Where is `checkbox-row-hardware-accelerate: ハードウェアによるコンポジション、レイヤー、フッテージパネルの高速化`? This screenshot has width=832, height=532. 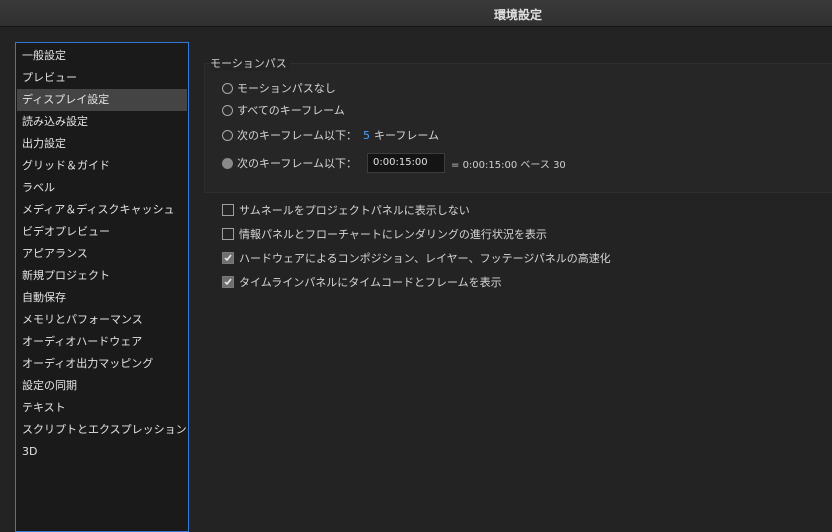
checkbox-row-hardware-accelerate: ハードウェアによるコンポジション、レイヤー、フッテージパネルの高速化 is located at coordinates (416, 258).